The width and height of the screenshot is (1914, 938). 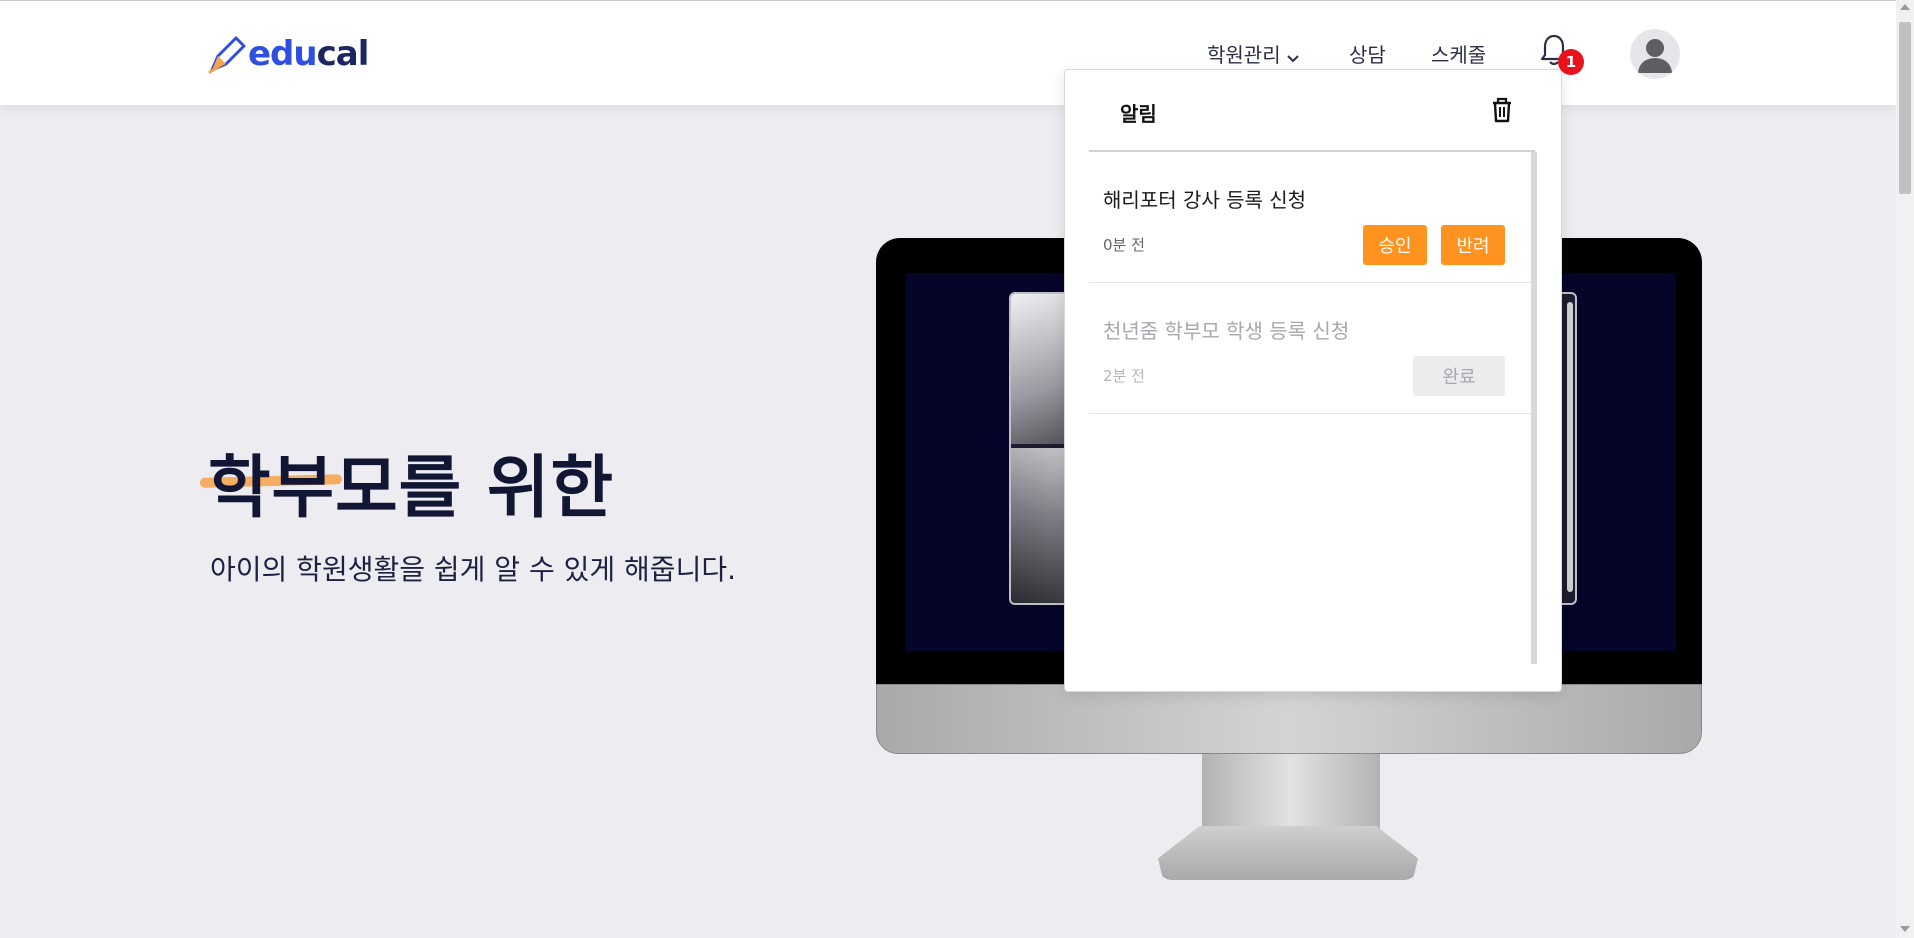 I want to click on notification-item-time: 0분 전, so click(x=1124, y=245).